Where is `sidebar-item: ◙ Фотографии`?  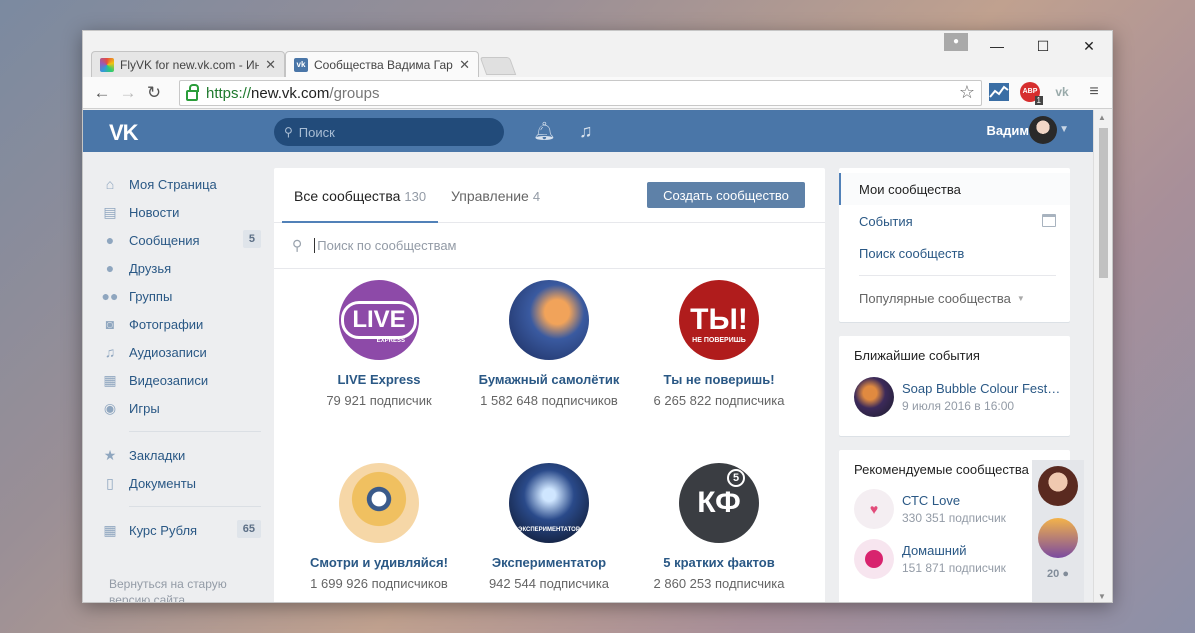 sidebar-item: ◙ Фотографии is located at coordinates (181, 324).